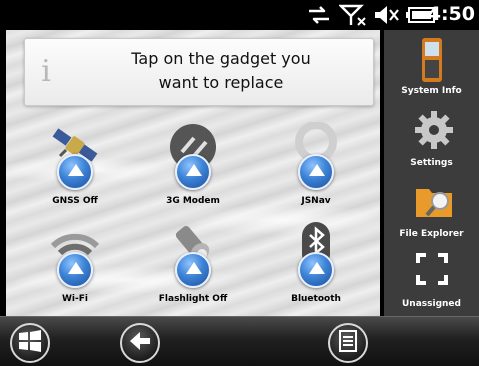 The width and height of the screenshot is (479, 366). I want to click on data-sync-icon, so click(319, 15).